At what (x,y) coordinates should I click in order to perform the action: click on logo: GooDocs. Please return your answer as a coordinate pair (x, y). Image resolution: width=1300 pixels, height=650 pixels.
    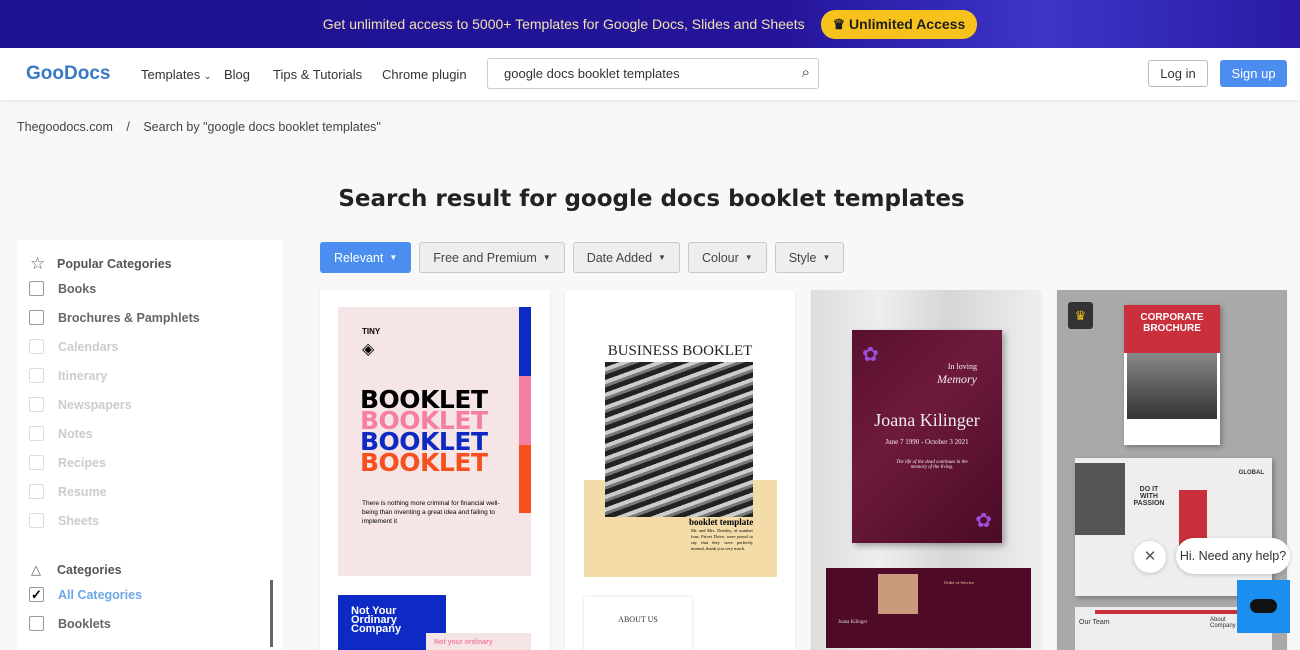
    Looking at the image, I should click on (68, 74).